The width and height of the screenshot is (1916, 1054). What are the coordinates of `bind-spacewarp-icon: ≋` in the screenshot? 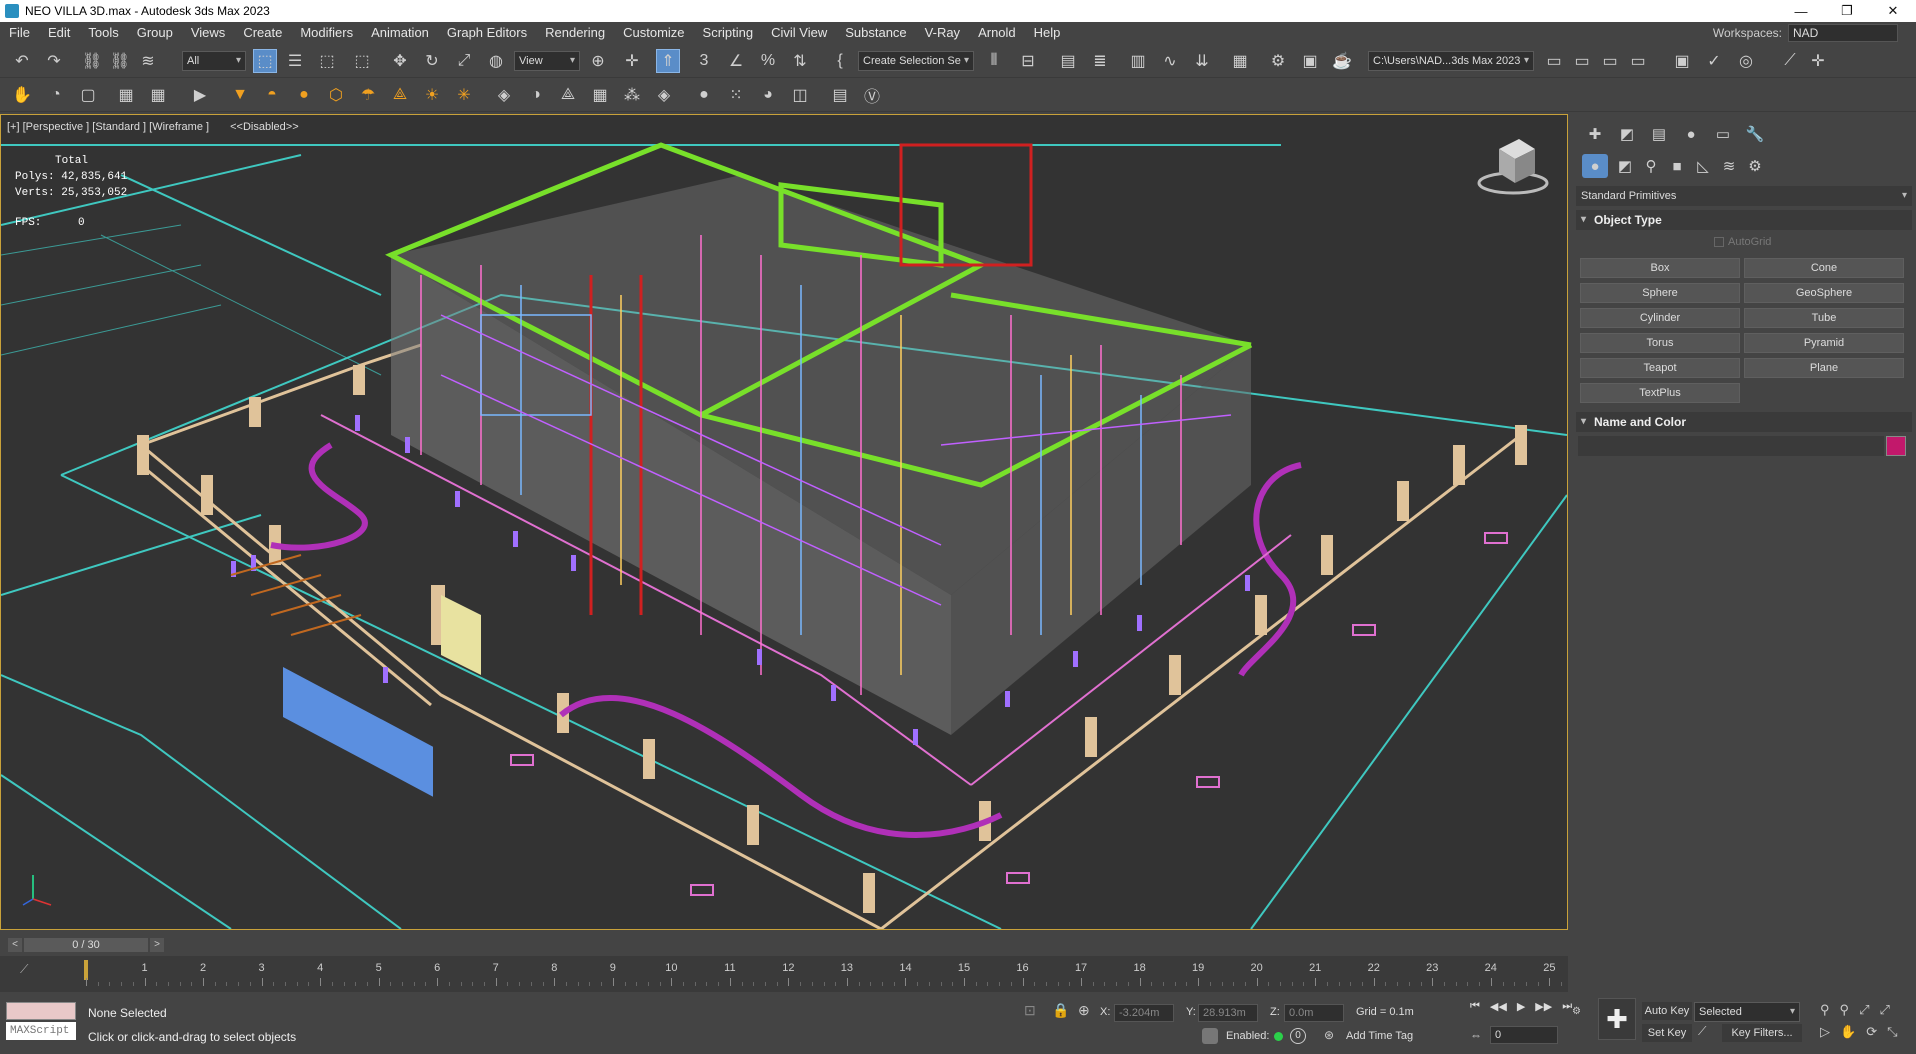 It's located at (148, 61).